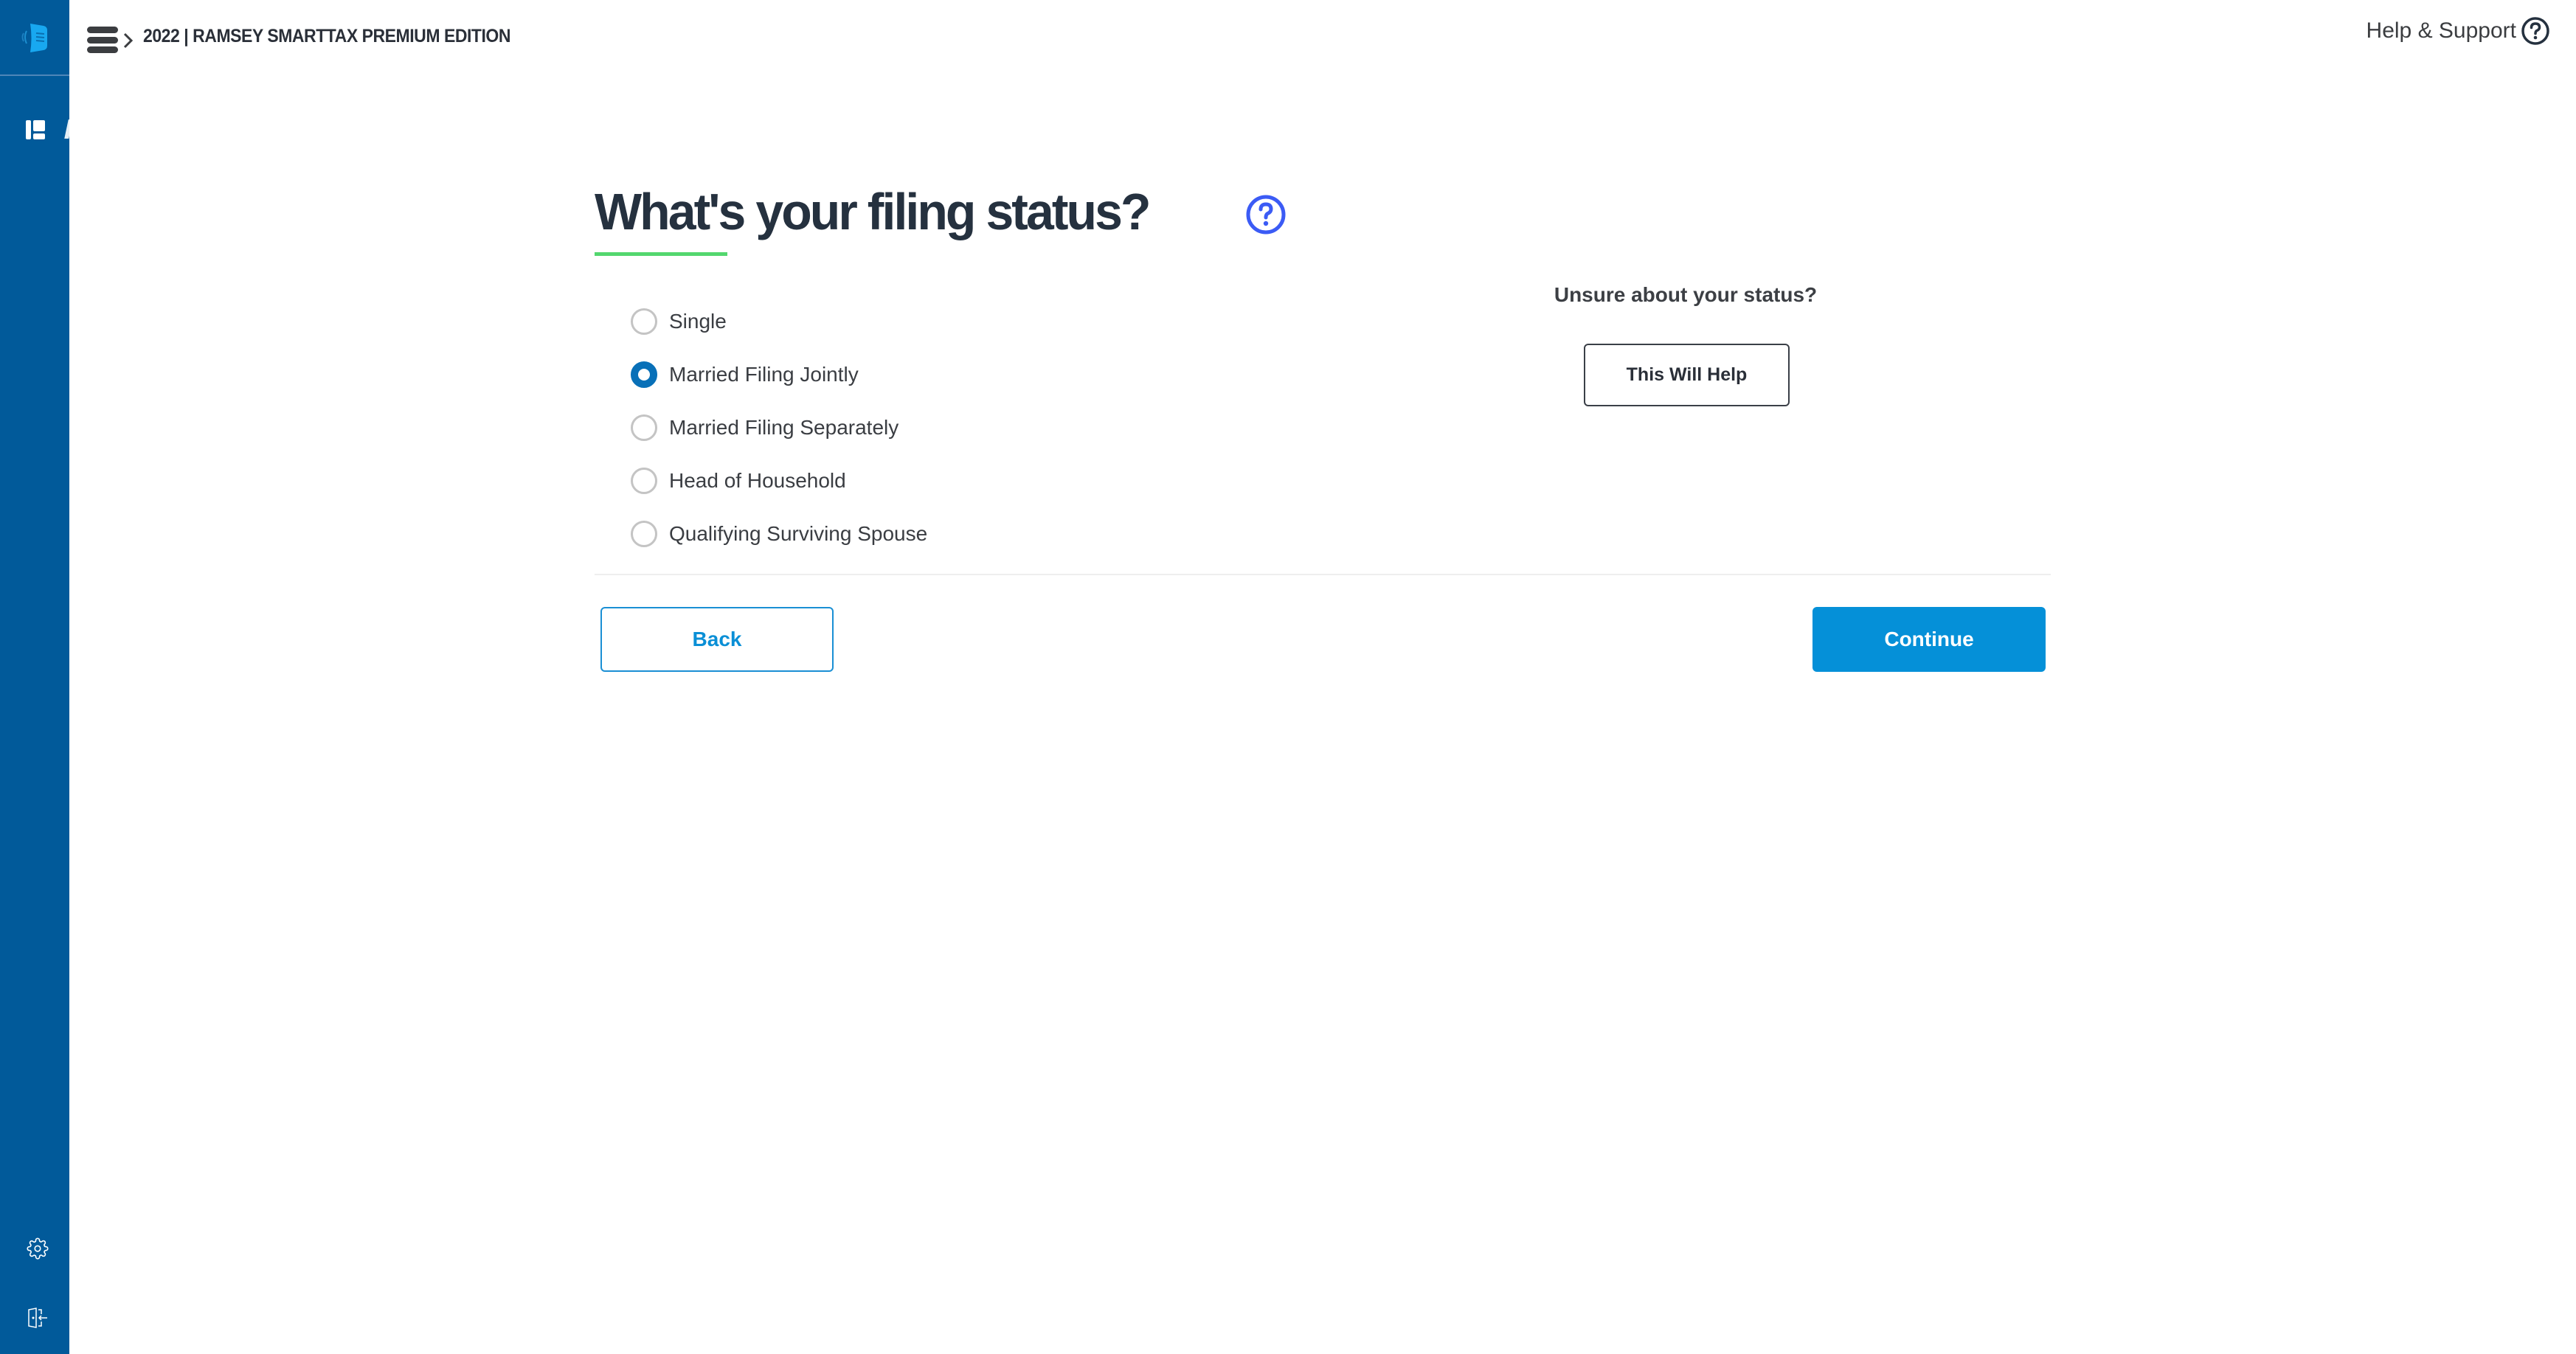 The image size is (2576, 1354). I want to click on radio-option-head-of-household: Head of Household, so click(779, 480).